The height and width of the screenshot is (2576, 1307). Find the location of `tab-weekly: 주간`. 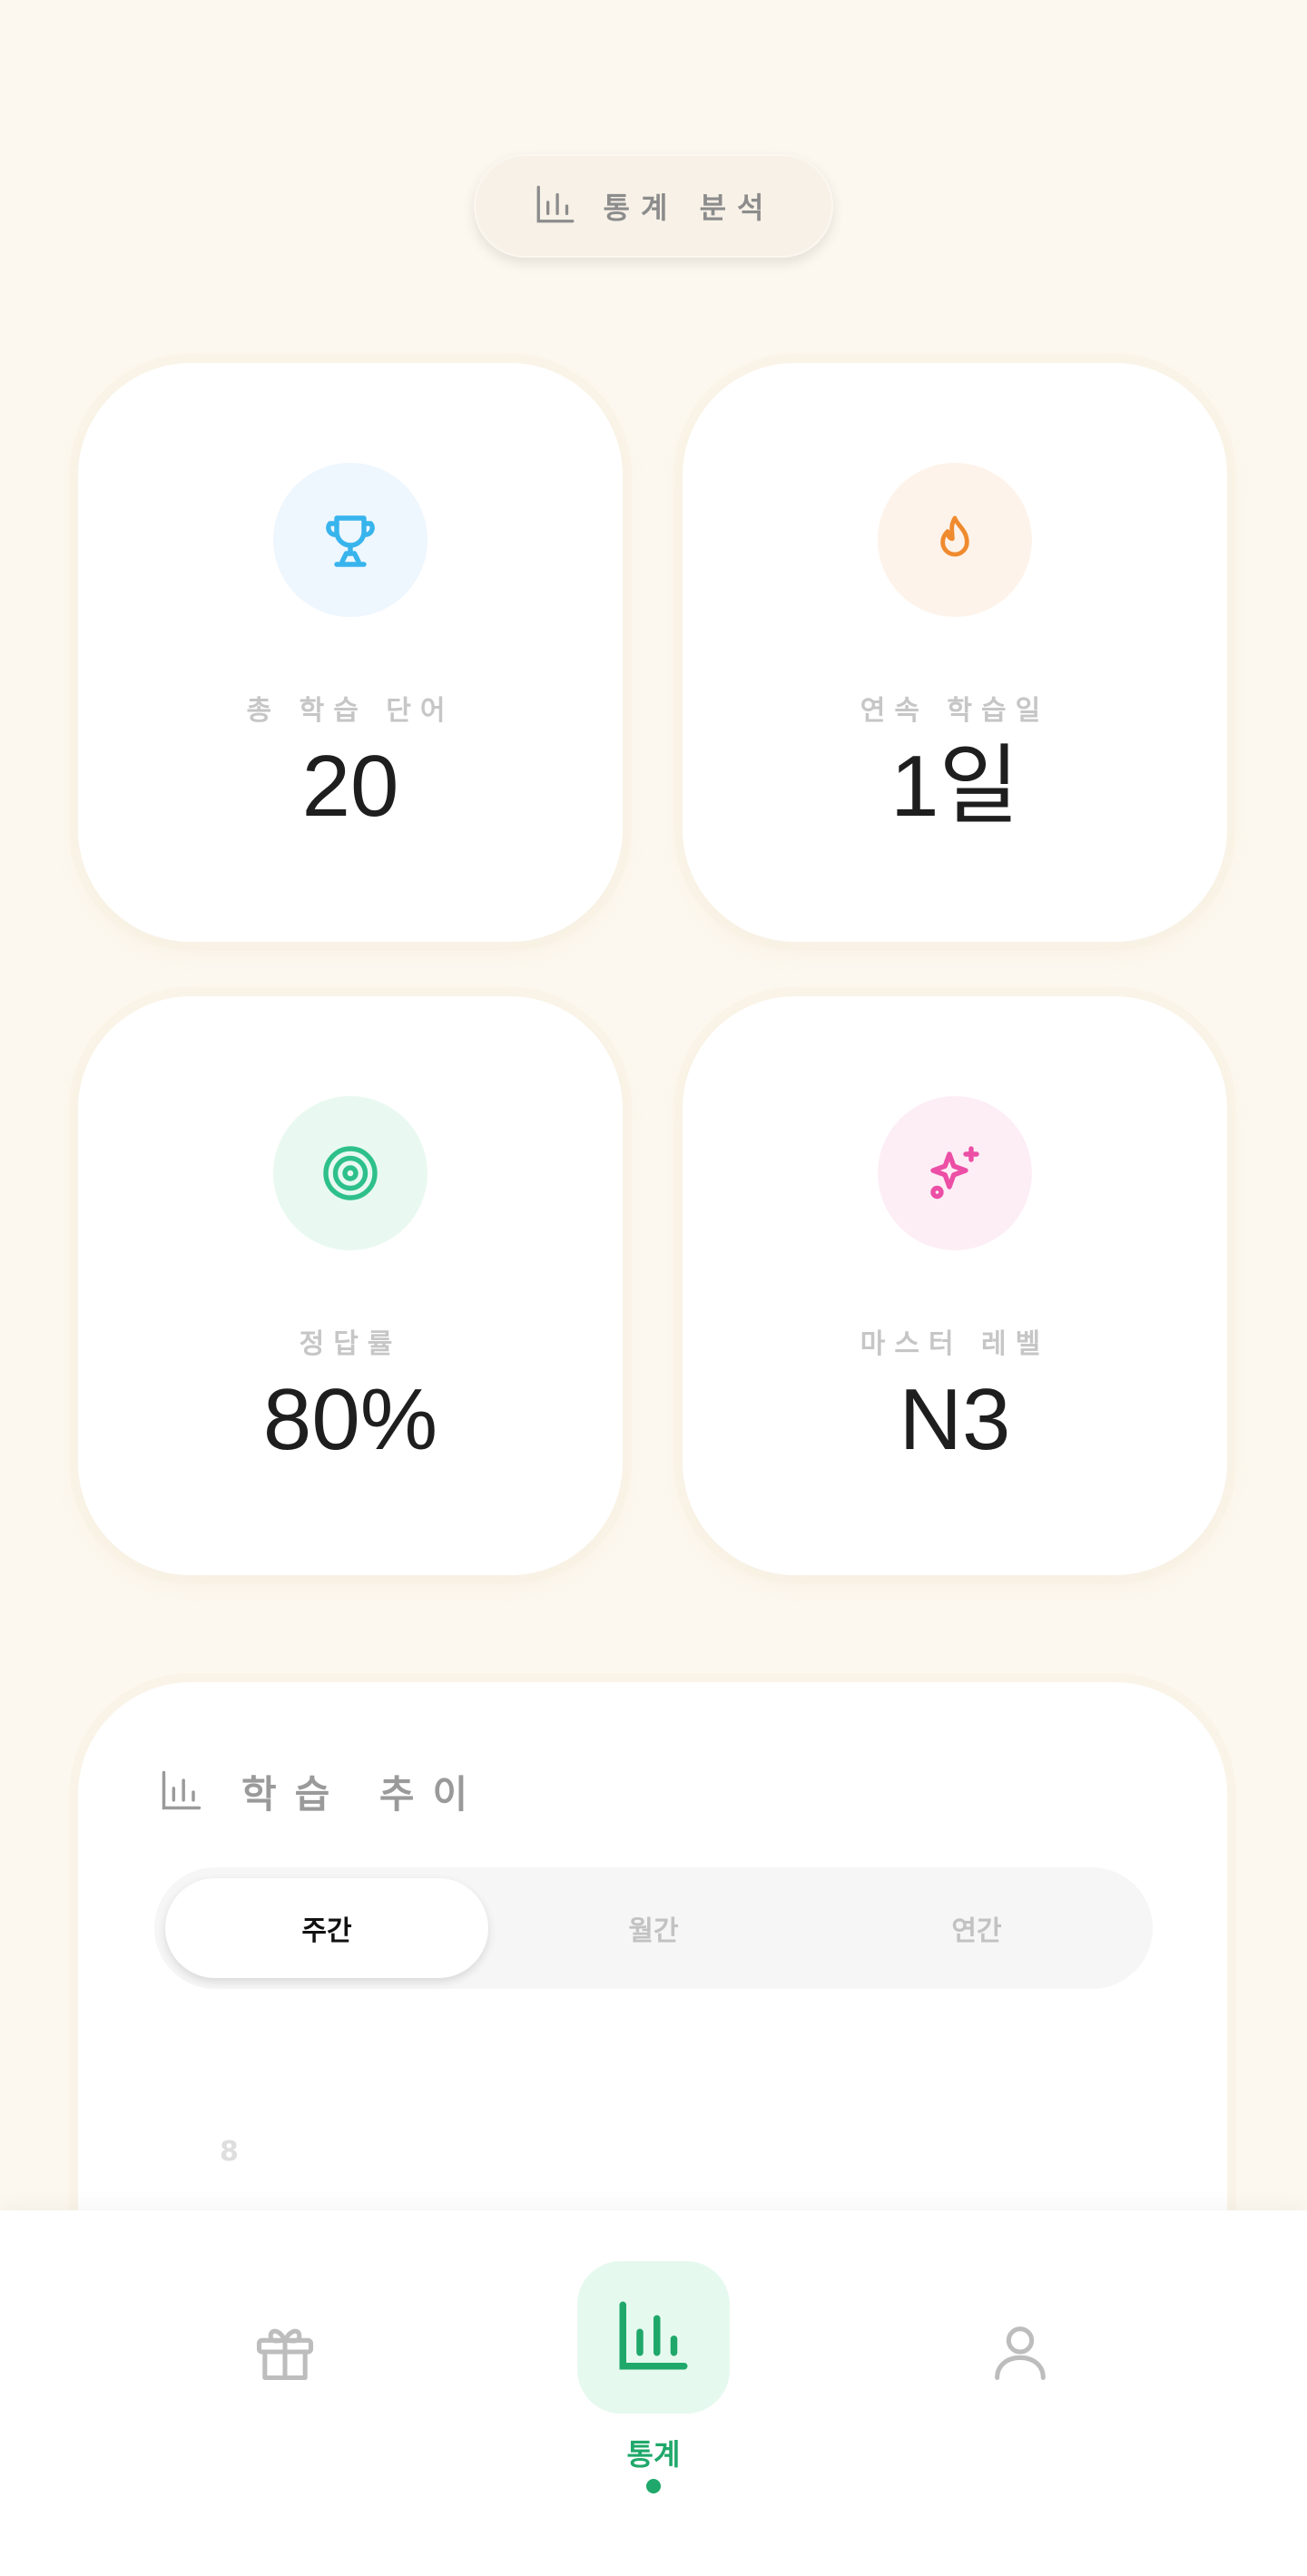

tab-weekly: 주간 is located at coordinates (326, 1928).